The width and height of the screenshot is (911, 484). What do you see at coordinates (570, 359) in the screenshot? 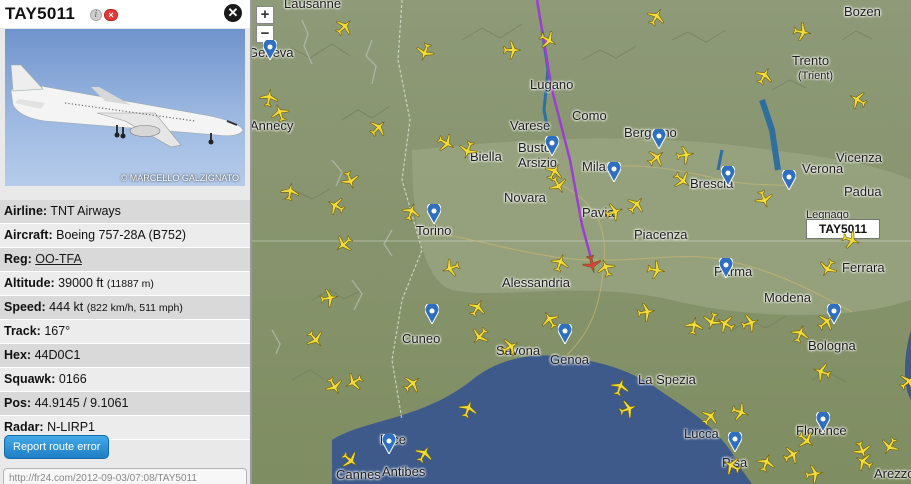
I see `city-label: Genoa` at bounding box center [570, 359].